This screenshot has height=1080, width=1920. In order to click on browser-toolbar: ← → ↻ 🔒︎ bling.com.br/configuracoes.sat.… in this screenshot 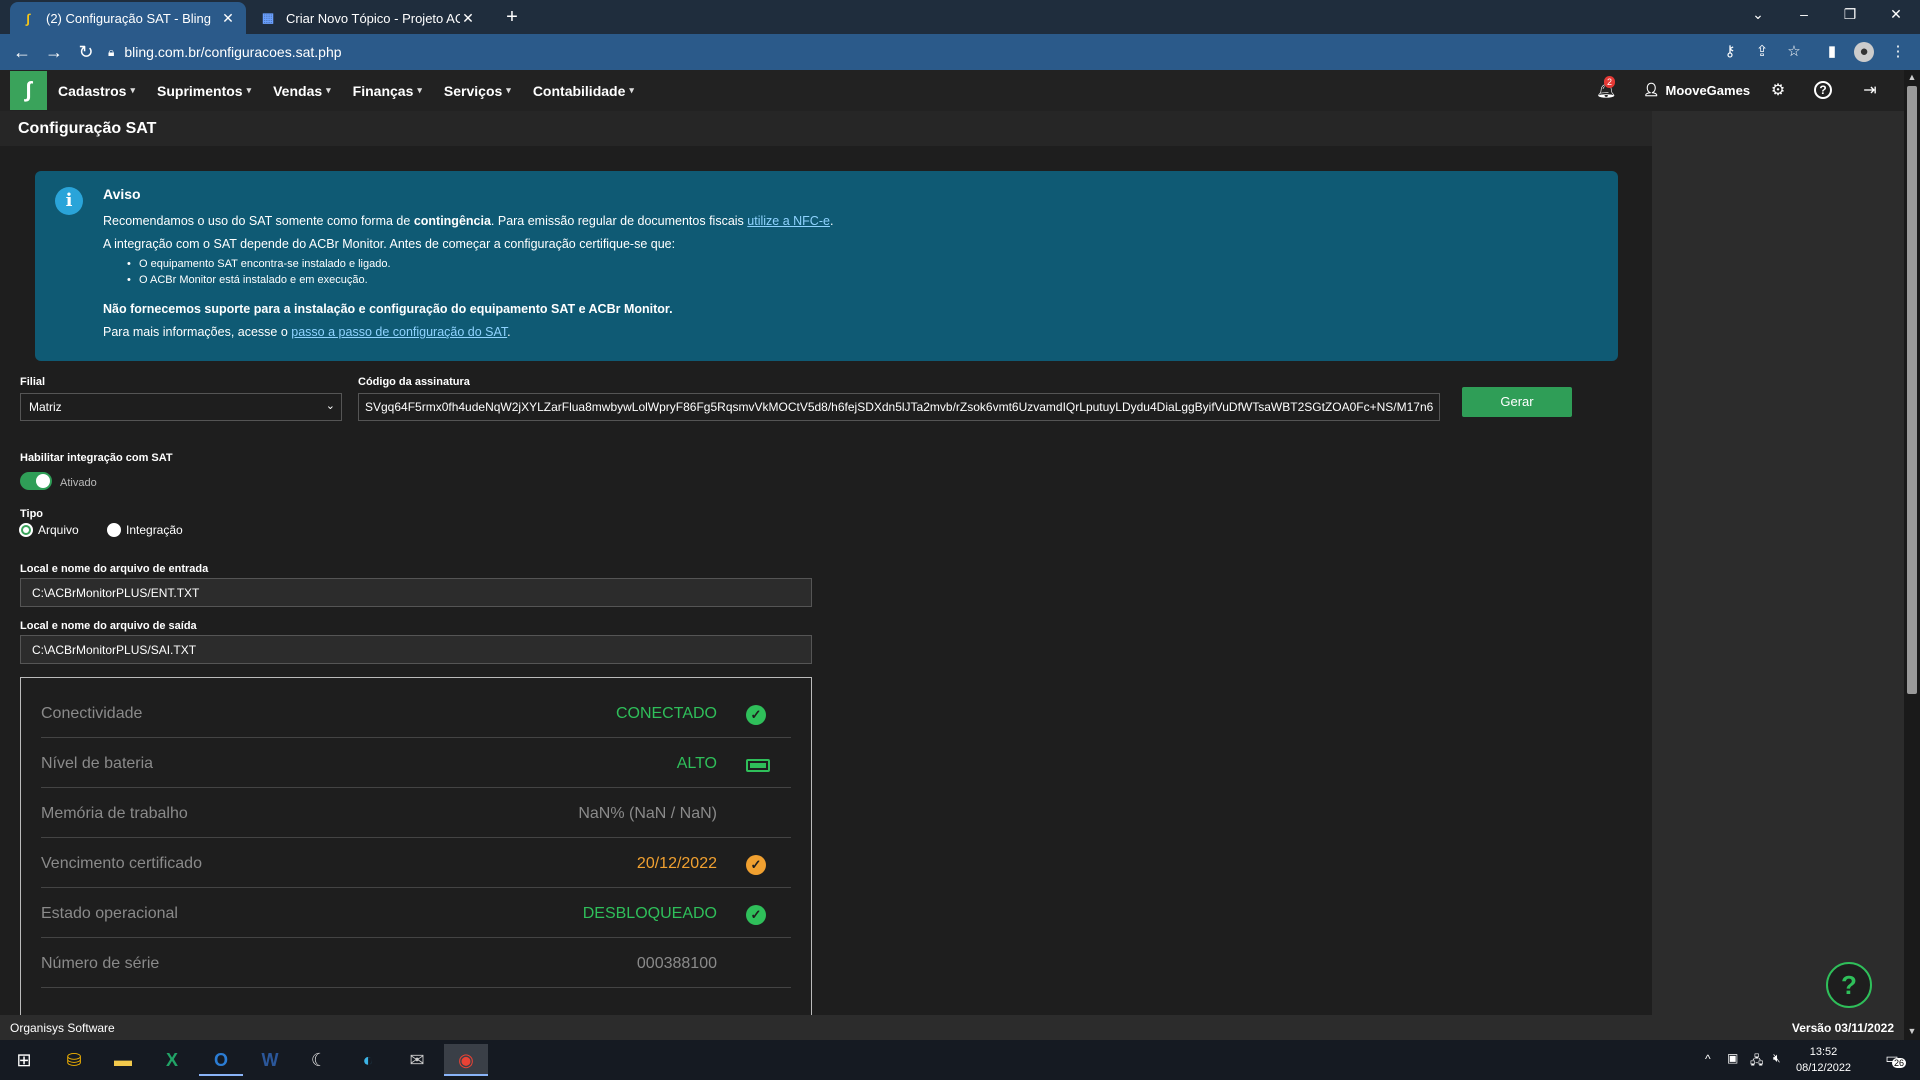, I will do `click(960, 52)`.